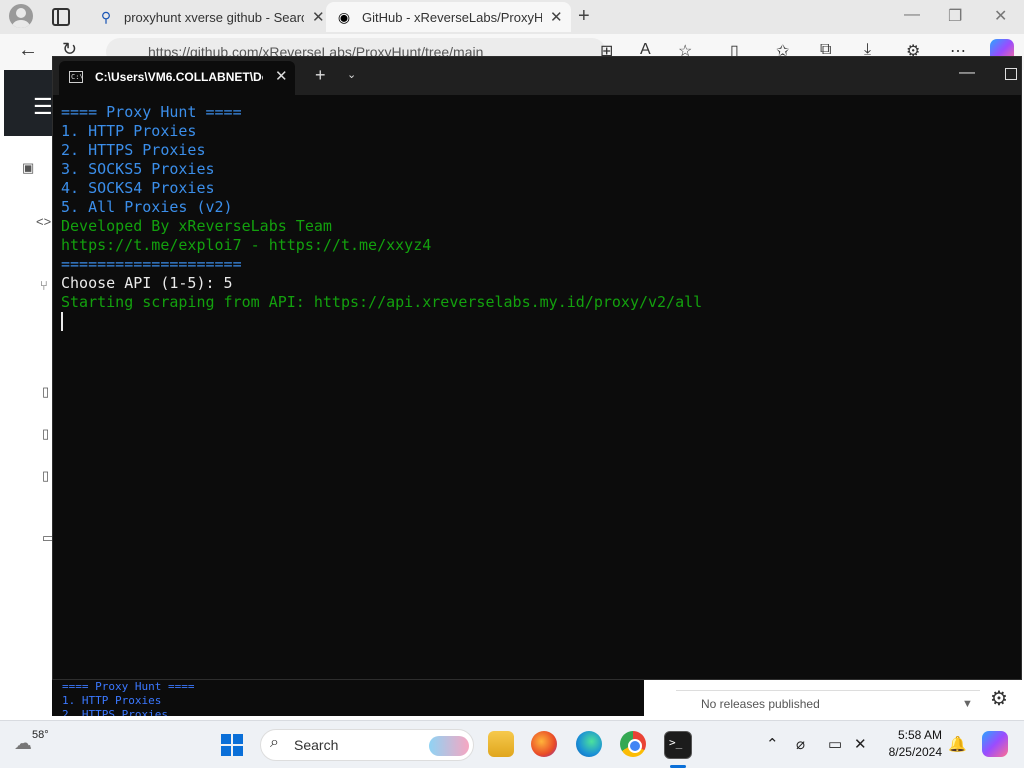 This screenshot has width=1024, height=768. What do you see at coordinates (913, 735) in the screenshot?
I see `clock-time: 5:58 AM` at bounding box center [913, 735].